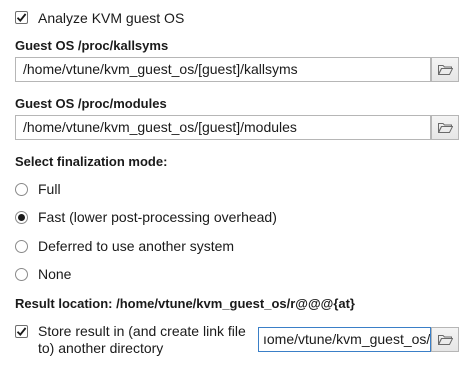 Image resolution: width=474 pixels, height=367 pixels. Describe the element at coordinates (223, 127) in the screenshot. I see `modules-path-input: /home/vtune/kvm_guest_os/[guest]/modules` at that location.